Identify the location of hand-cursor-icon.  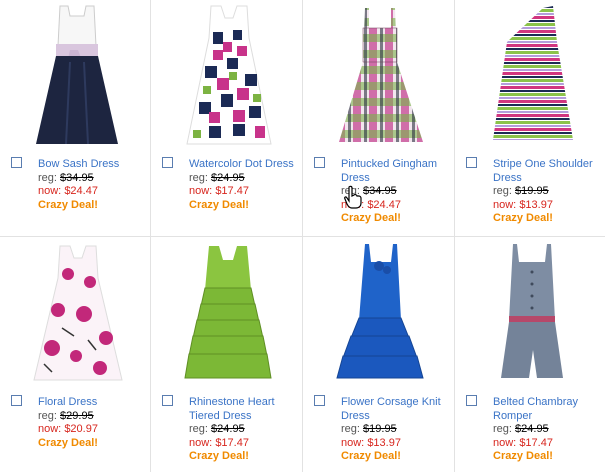
(353, 197).